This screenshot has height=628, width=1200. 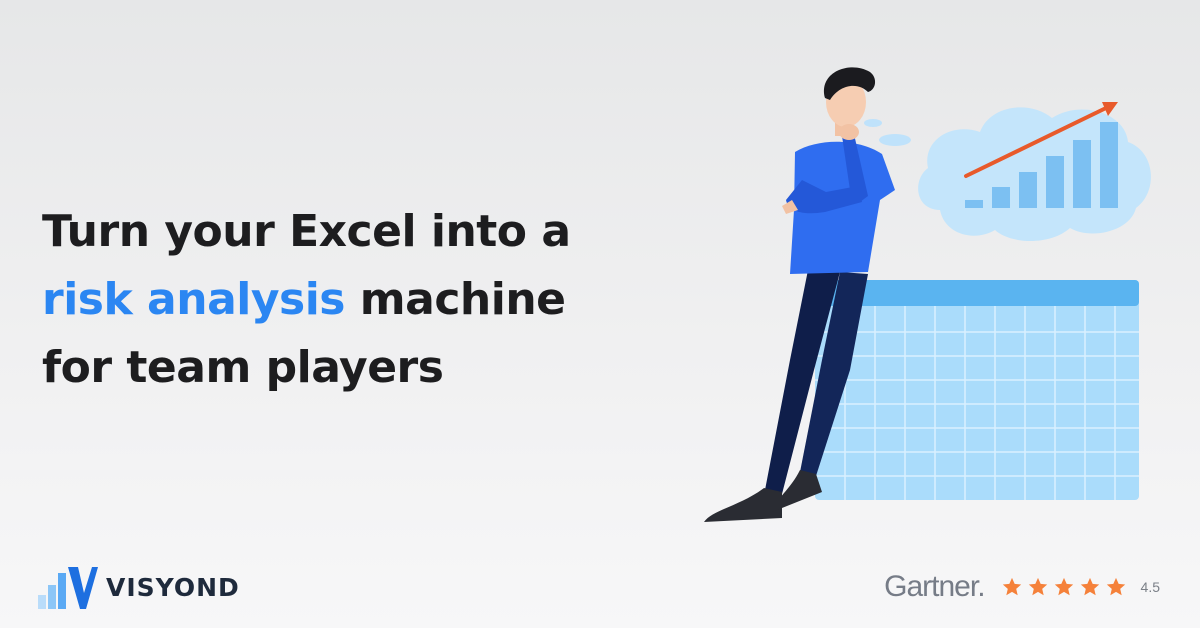 What do you see at coordinates (68, 588) in the screenshot?
I see `visyond-logo-icon` at bounding box center [68, 588].